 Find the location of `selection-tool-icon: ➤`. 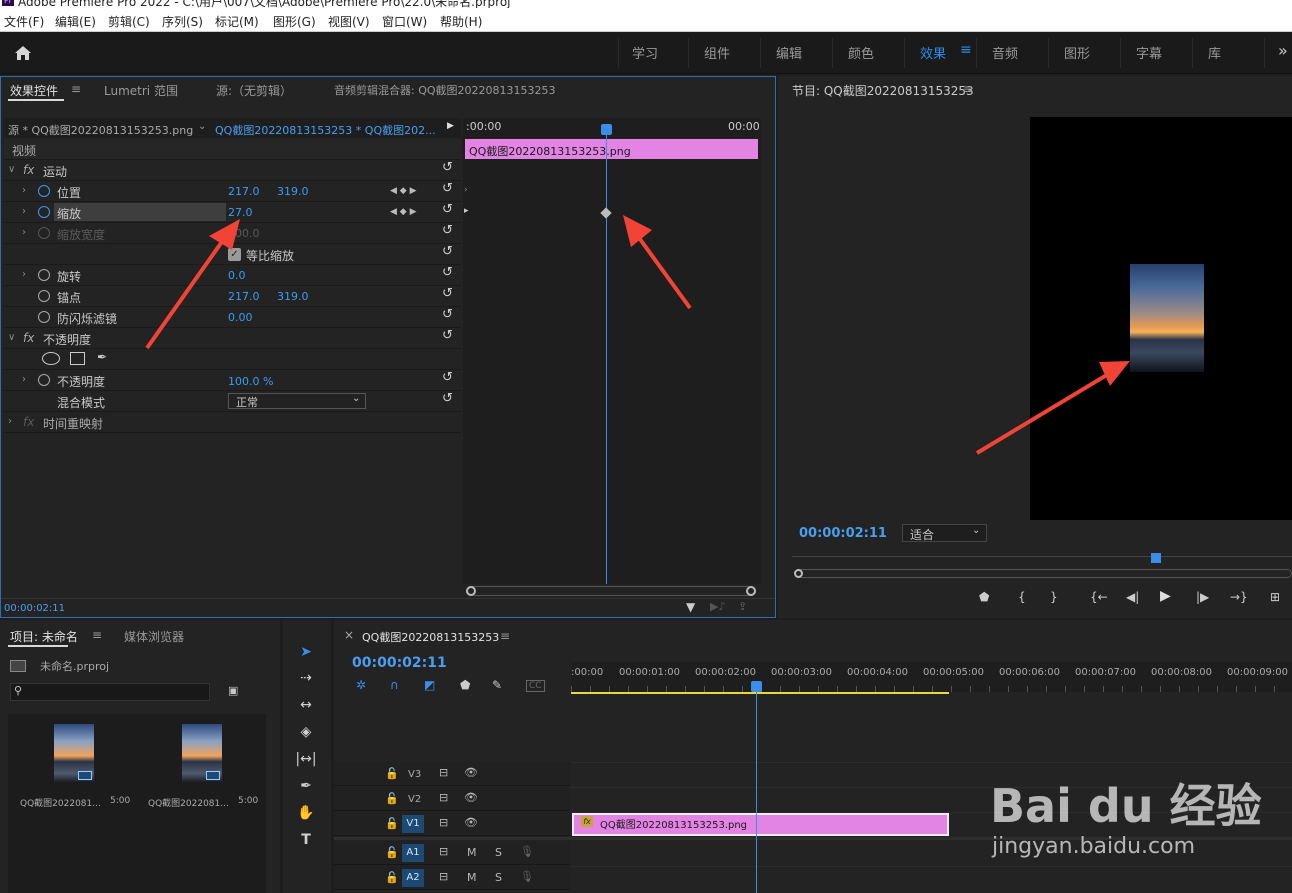

selection-tool-icon: ➤ is located at coordinates (306, 652).